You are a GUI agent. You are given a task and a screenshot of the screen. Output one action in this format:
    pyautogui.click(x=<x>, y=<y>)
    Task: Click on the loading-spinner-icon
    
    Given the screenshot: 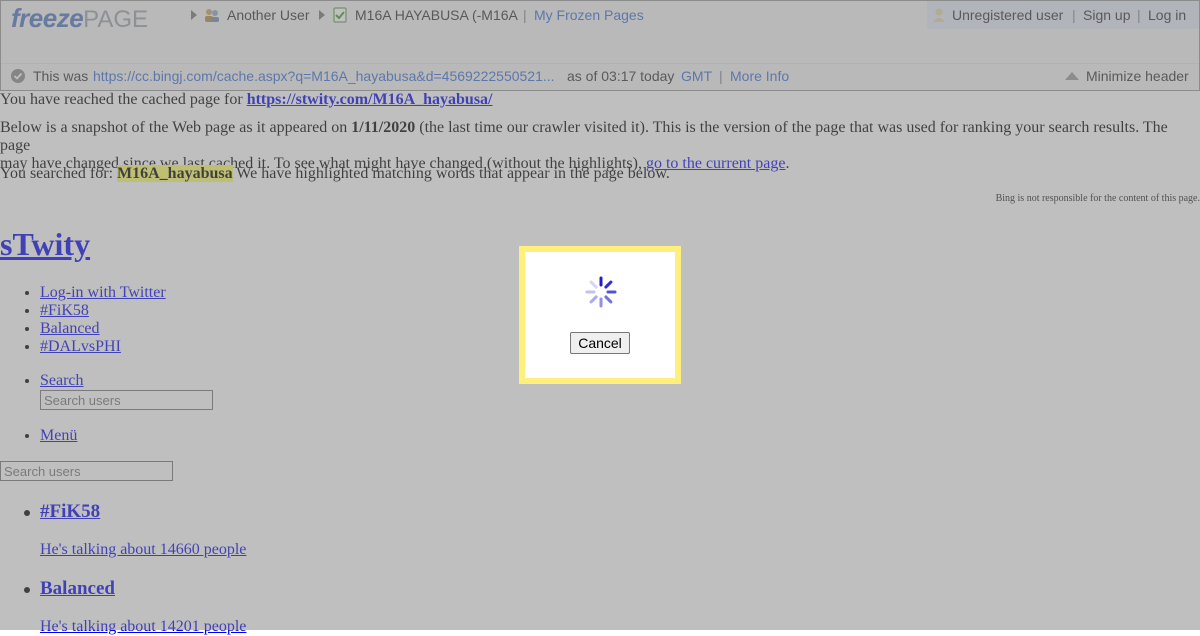 What is the action you would take?
    pyautogui.click(x=601, y=292)
    